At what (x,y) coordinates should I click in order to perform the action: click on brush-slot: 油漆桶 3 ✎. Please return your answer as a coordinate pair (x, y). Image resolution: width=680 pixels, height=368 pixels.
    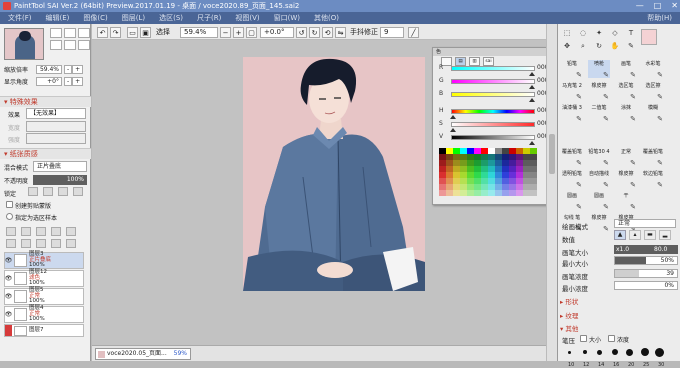
    Looking at the image, I should click on (572, 113).